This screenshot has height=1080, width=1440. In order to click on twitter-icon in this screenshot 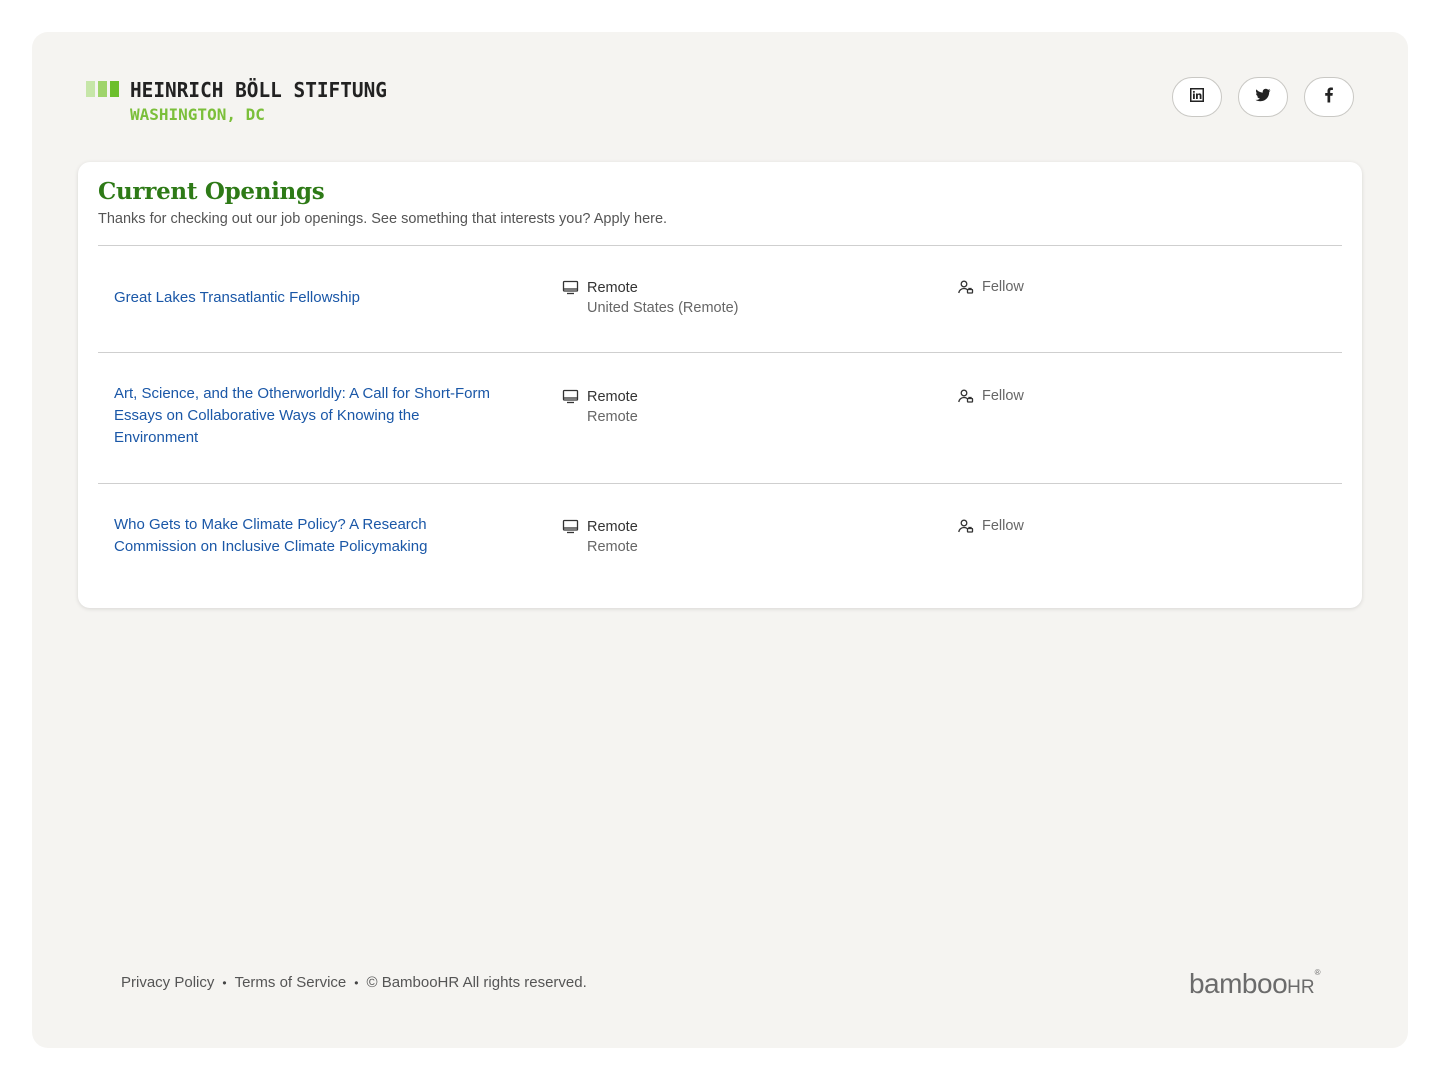, I will do `click(1263, 97)`.